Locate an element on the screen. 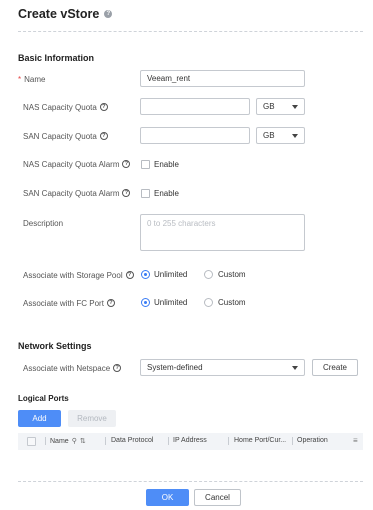  remove-button: Remove is located at coordinates (92, 418).